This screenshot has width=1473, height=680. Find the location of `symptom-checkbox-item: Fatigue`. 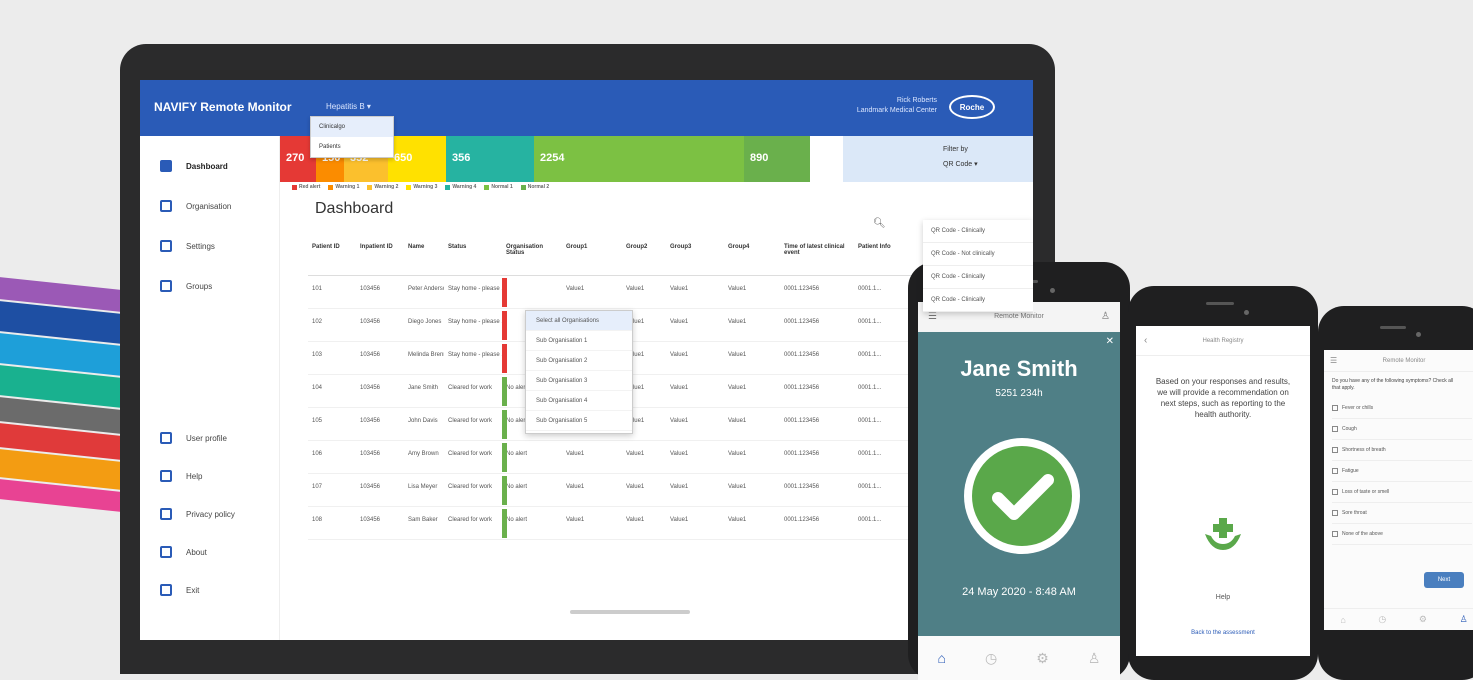

symptom-checkbox-item: Fatigue is located at coordinates (1402, 471).